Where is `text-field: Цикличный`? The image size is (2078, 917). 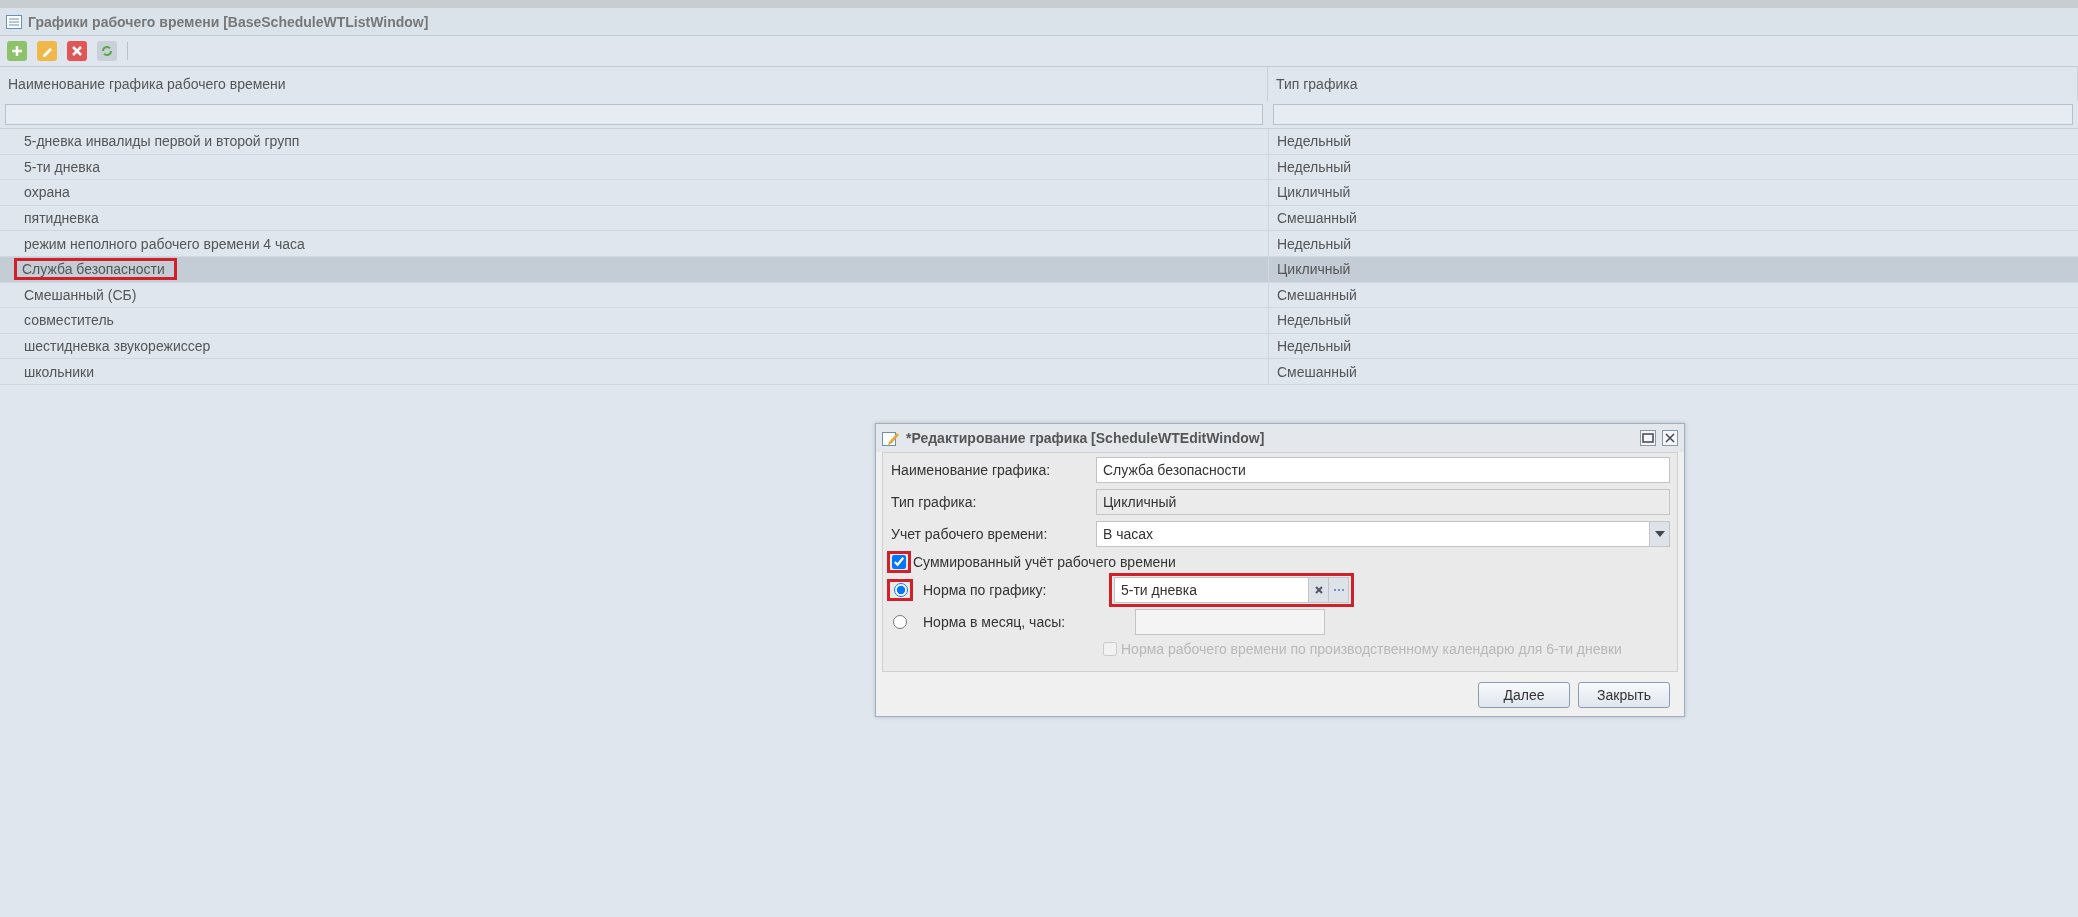
text-field: Цикличный is located at coordinates (1383, 502).